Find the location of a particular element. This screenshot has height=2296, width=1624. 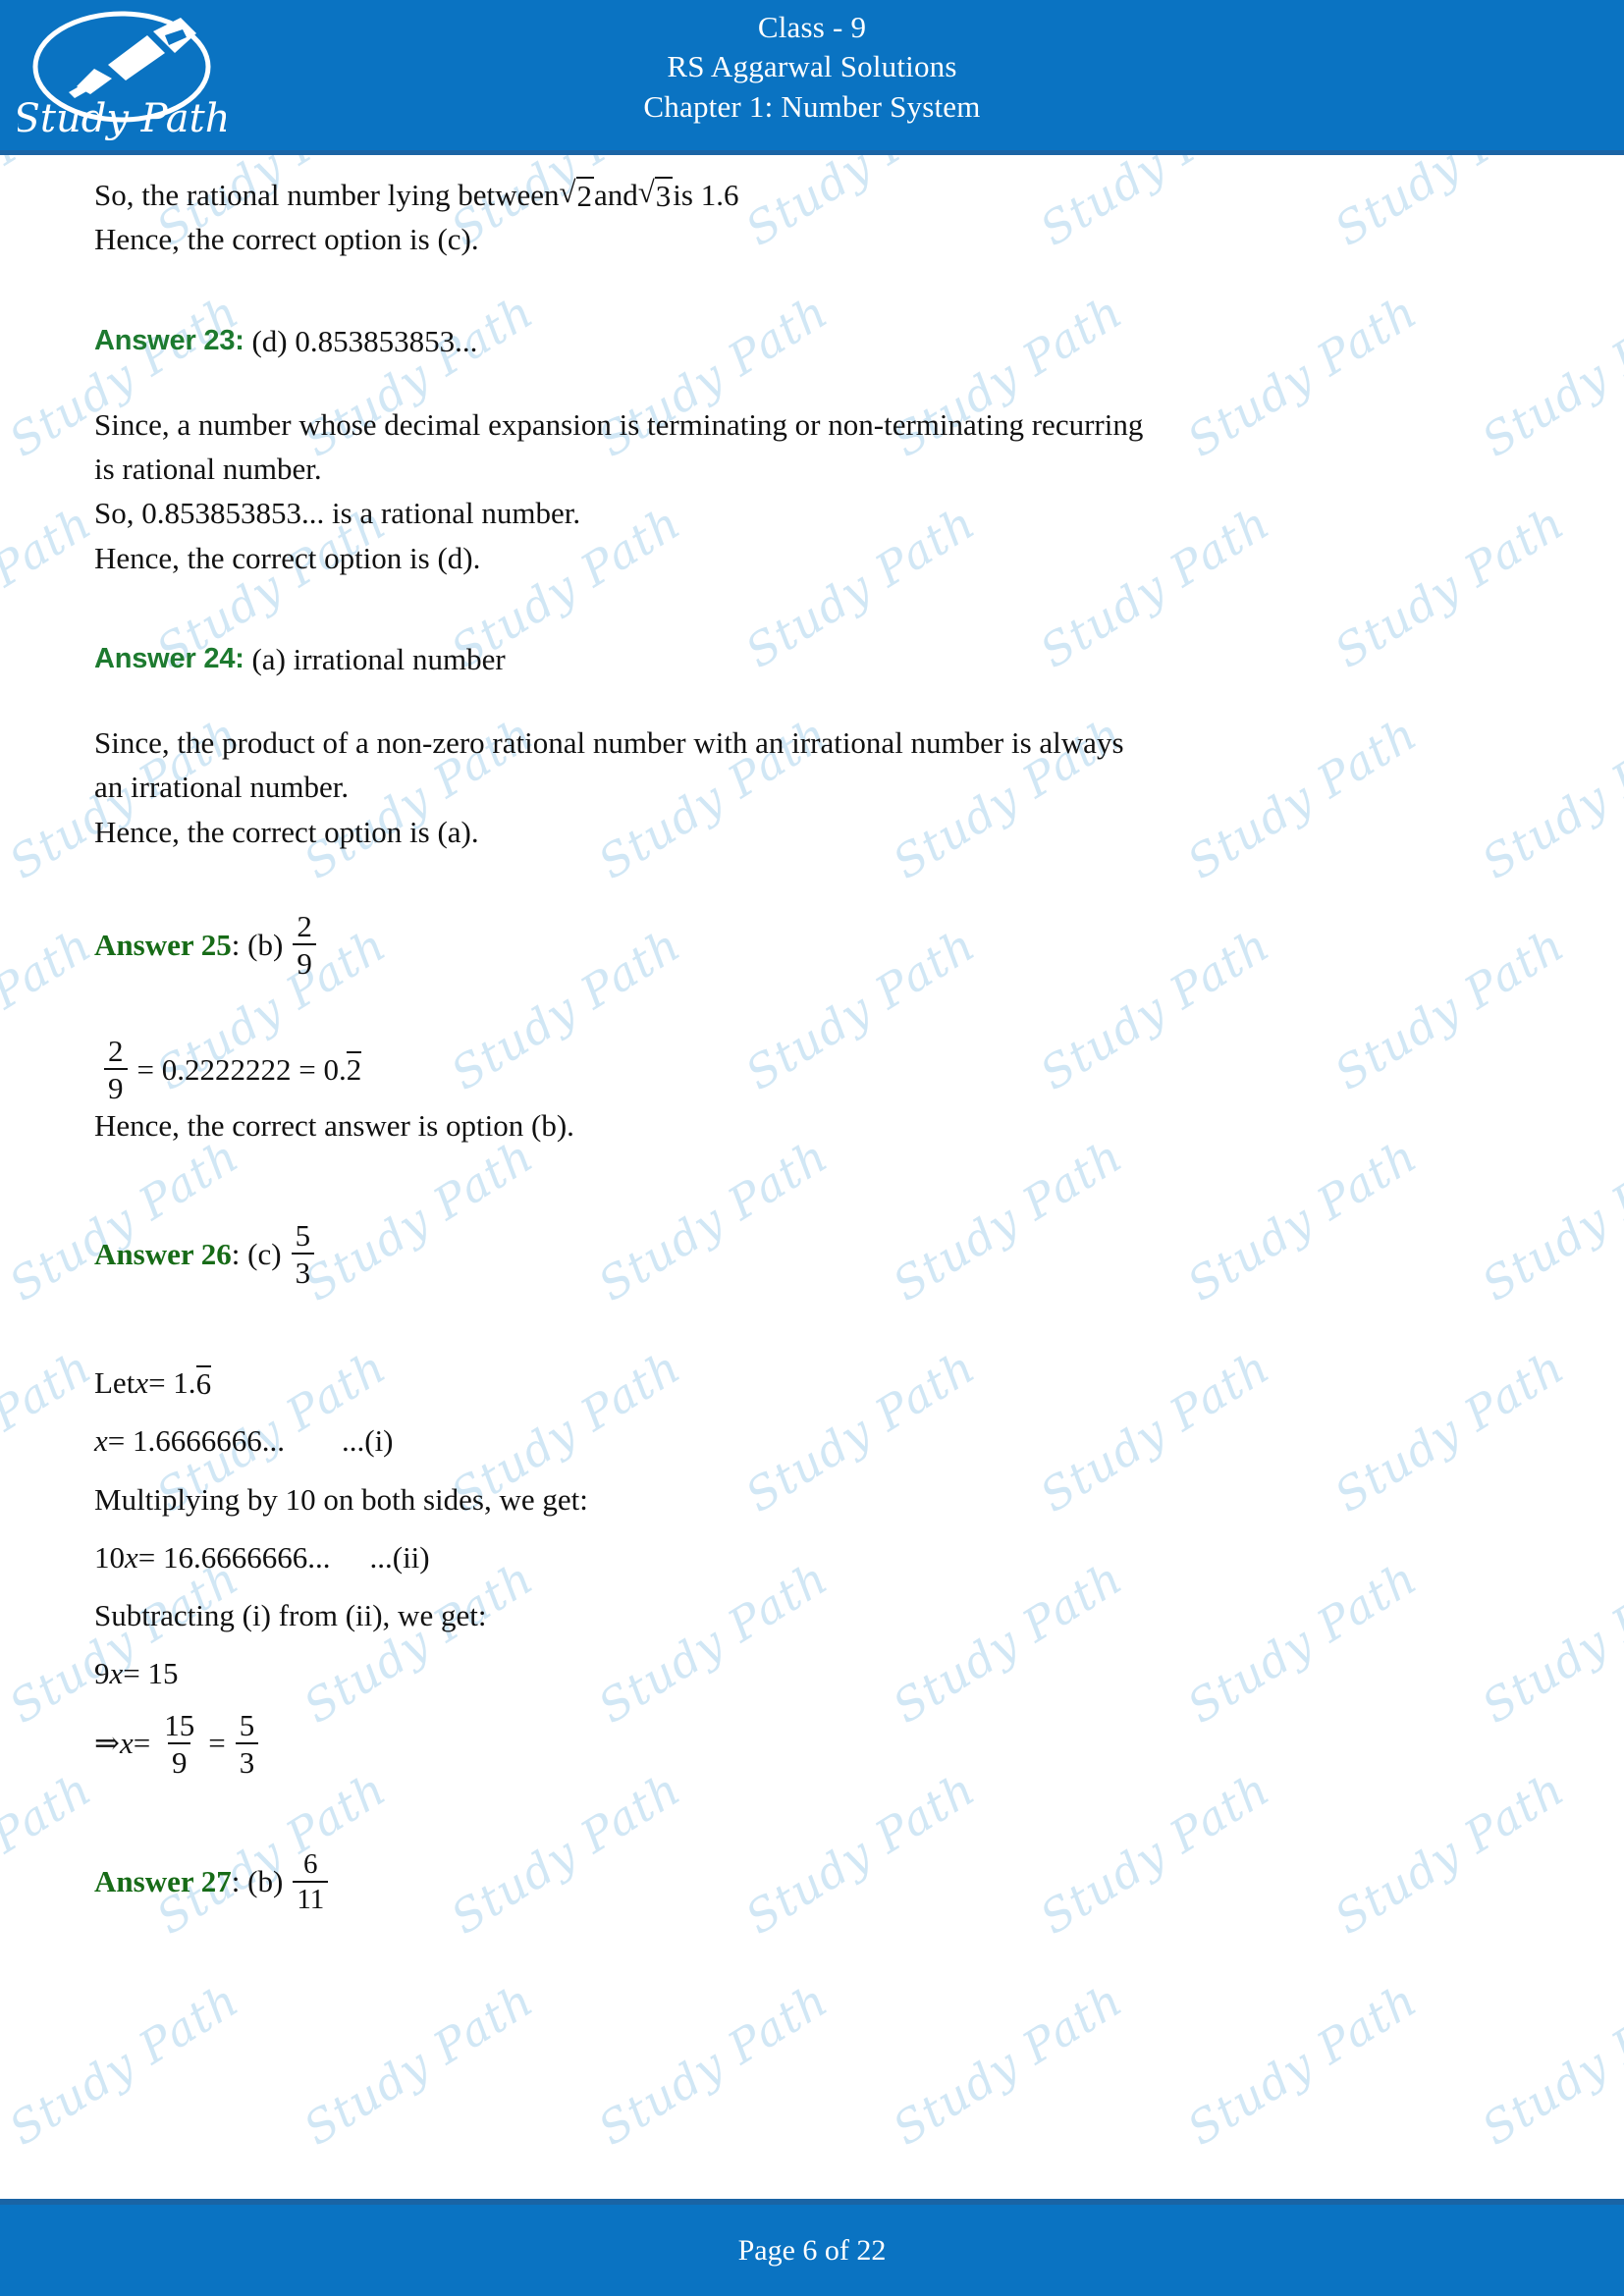

answer-26-heading: Answer 26 : (c) 5 3 is located at coordinates (815, 1254).